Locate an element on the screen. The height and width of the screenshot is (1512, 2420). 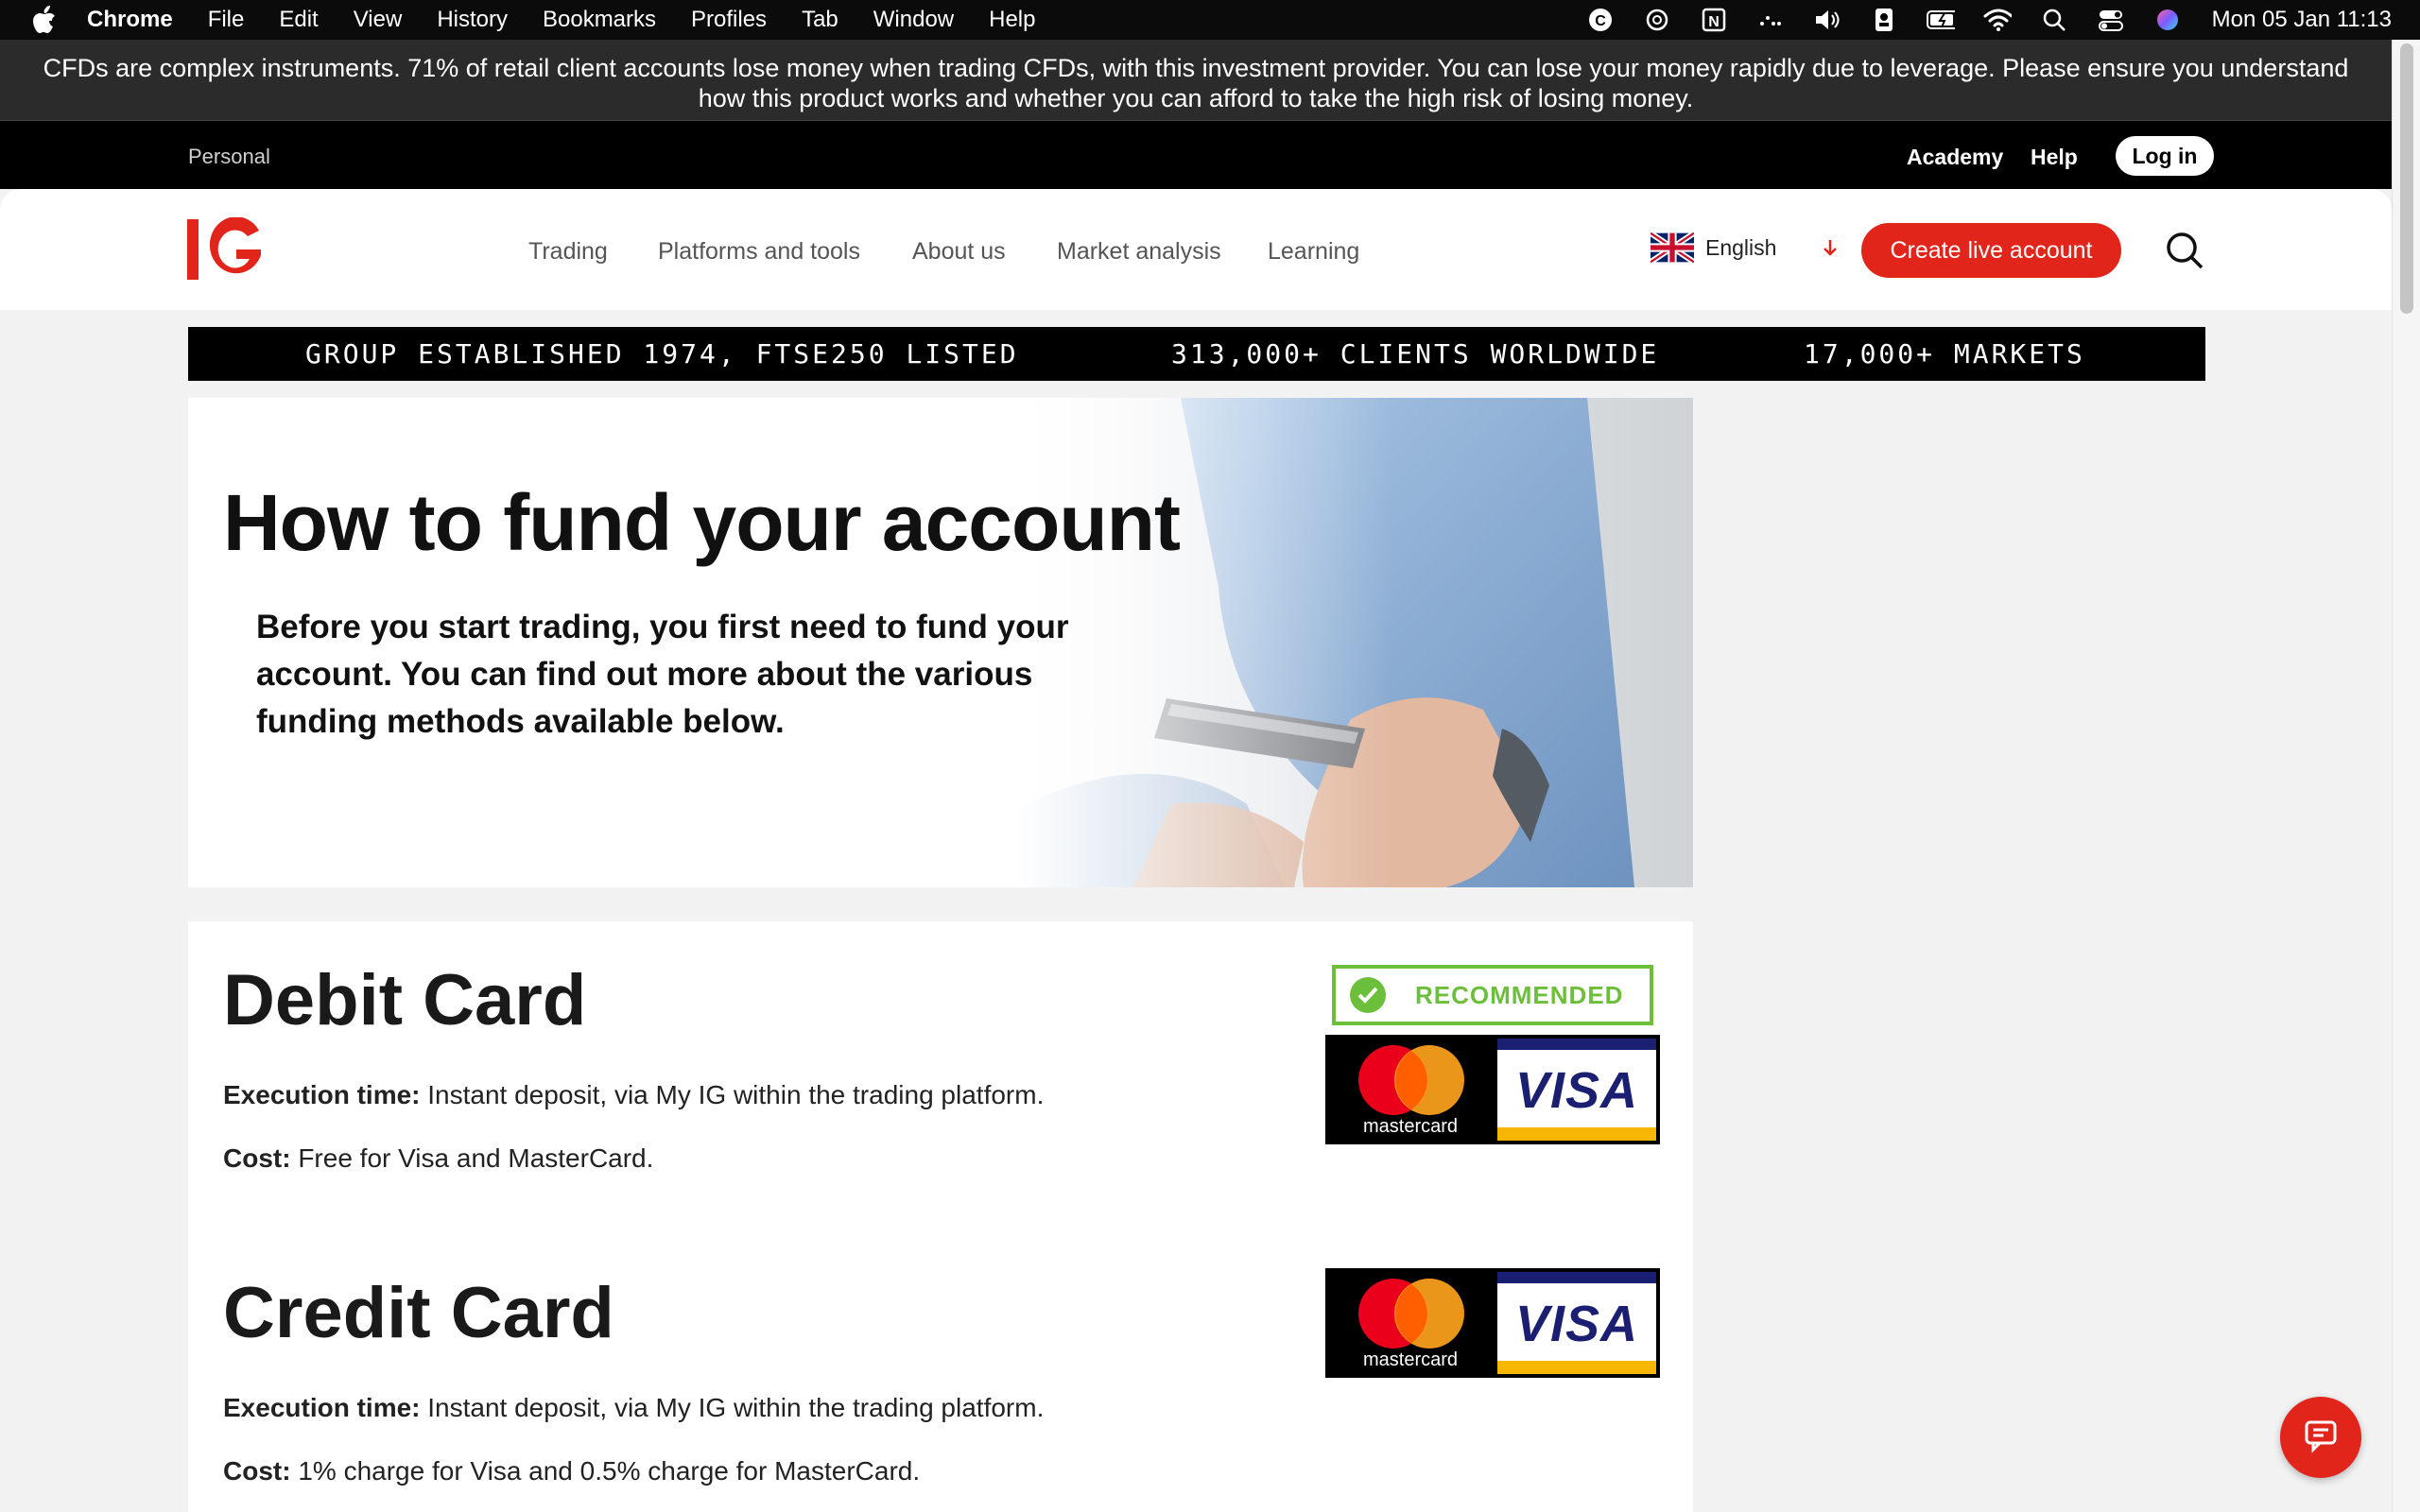
siri-icon is located at coordinates (2167, 20).